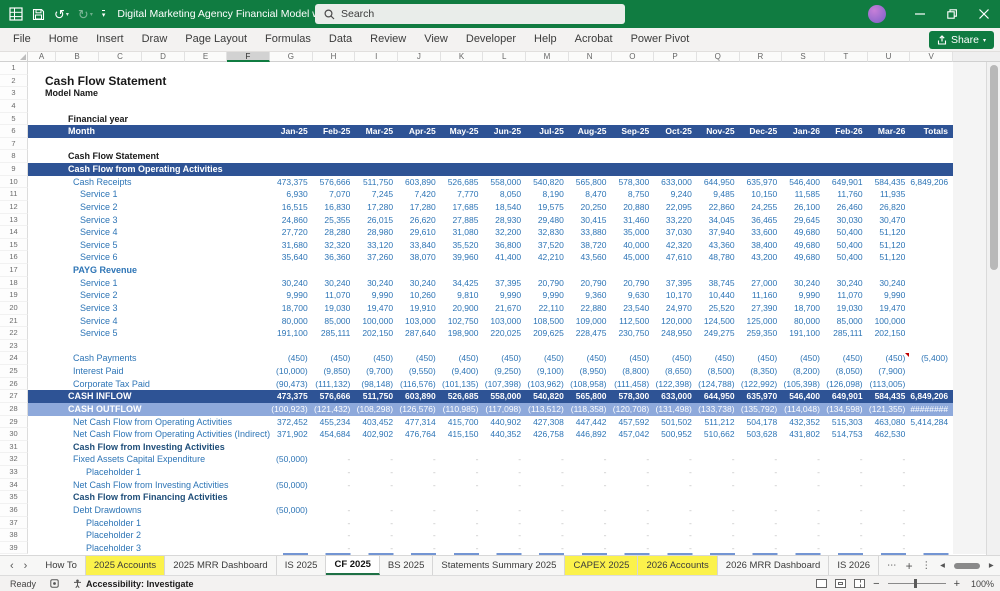 This screenshot has height=591, width=1000. I want to click on cell-Q27: 644,950, so click(718, 396).